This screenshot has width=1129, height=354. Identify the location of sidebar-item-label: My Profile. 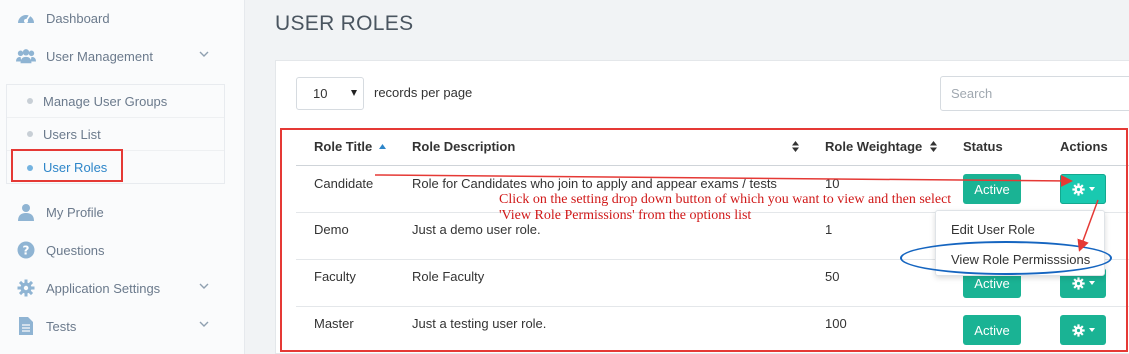
(75, 212).